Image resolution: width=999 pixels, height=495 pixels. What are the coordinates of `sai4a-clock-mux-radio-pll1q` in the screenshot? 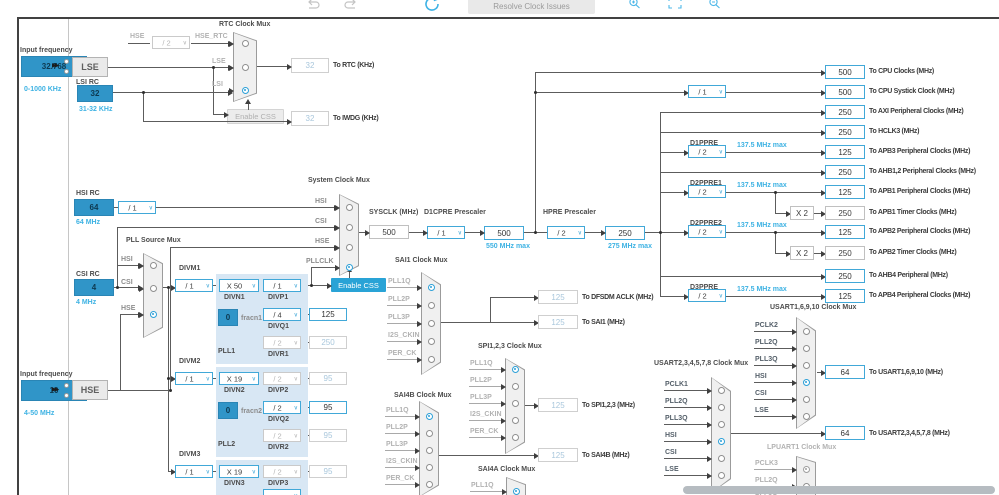 It's located at (516, 491).